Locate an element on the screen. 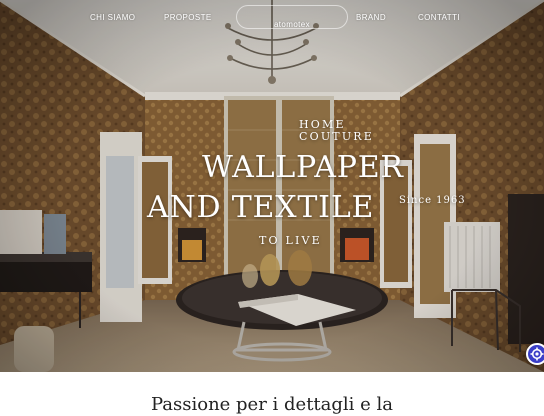 This screenshot has height=416, width=544. accessibility-button is located at coordinates (535, 354).